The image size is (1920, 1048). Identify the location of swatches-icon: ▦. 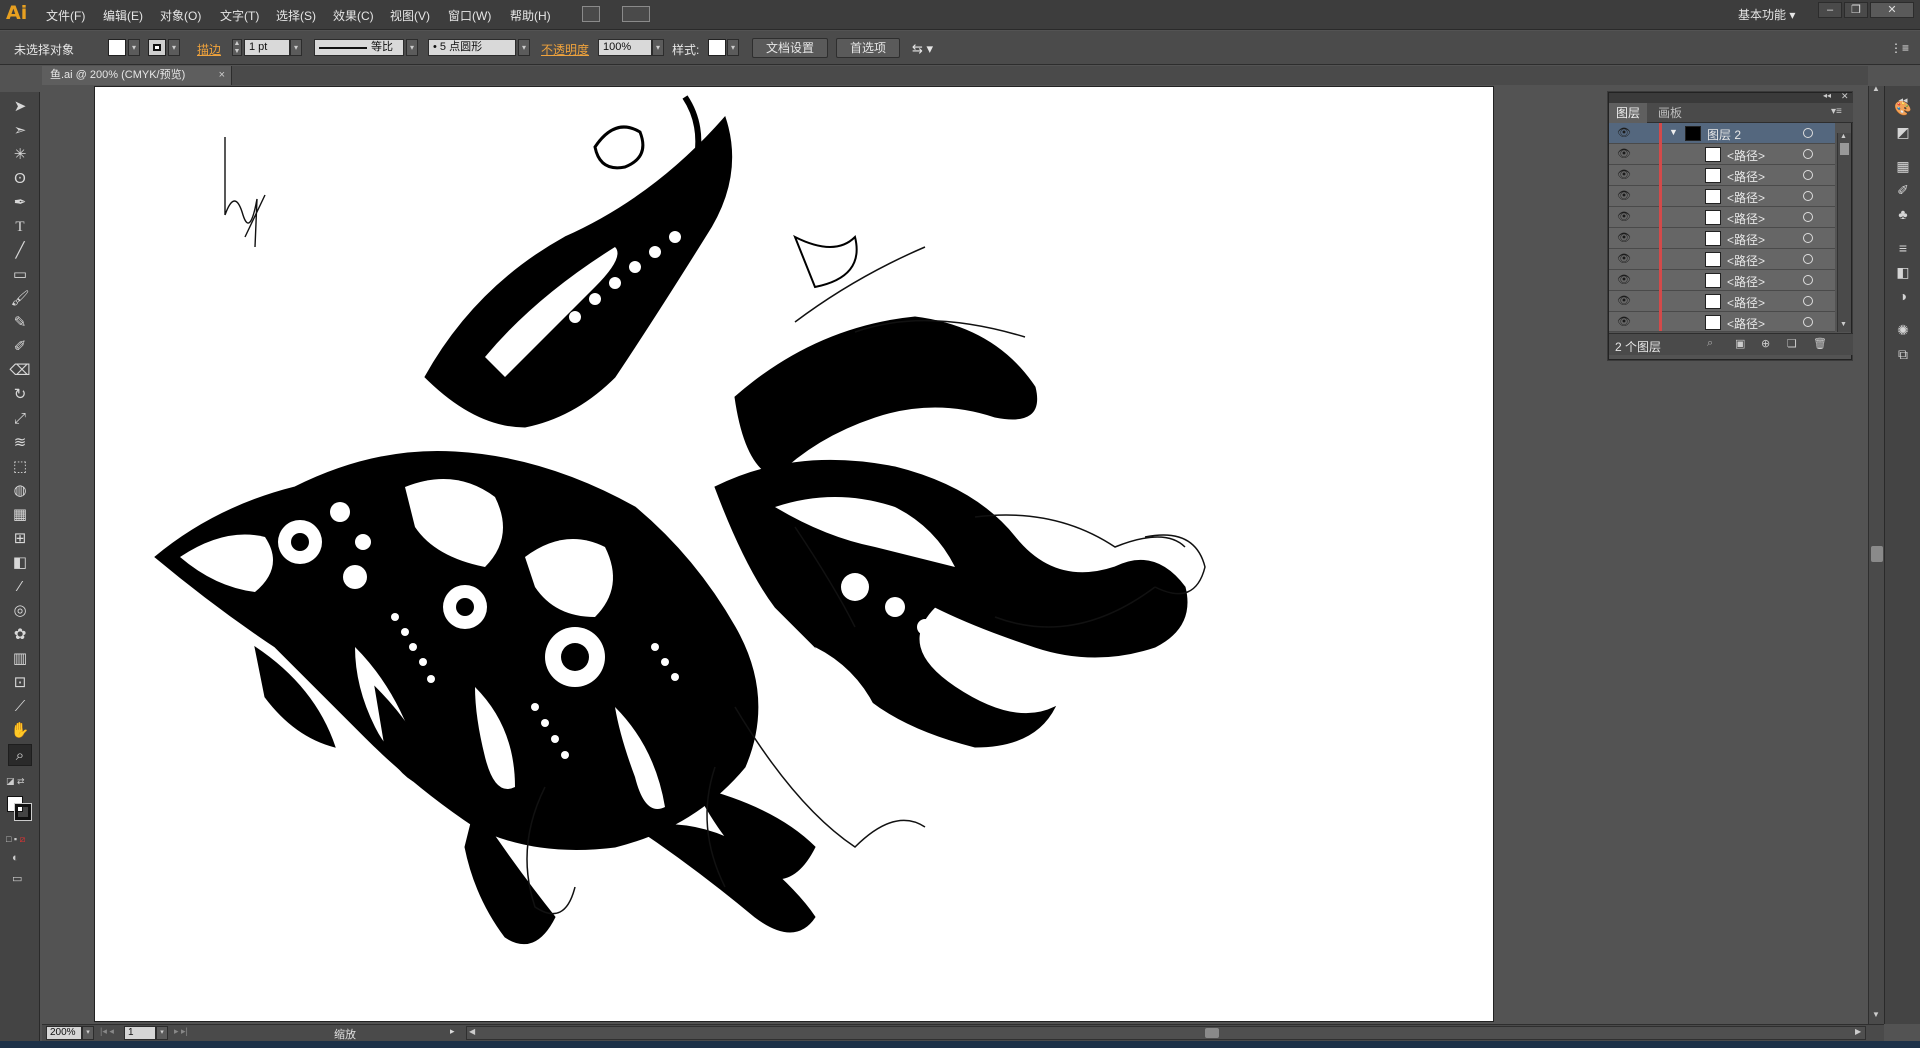
(1903, 166).